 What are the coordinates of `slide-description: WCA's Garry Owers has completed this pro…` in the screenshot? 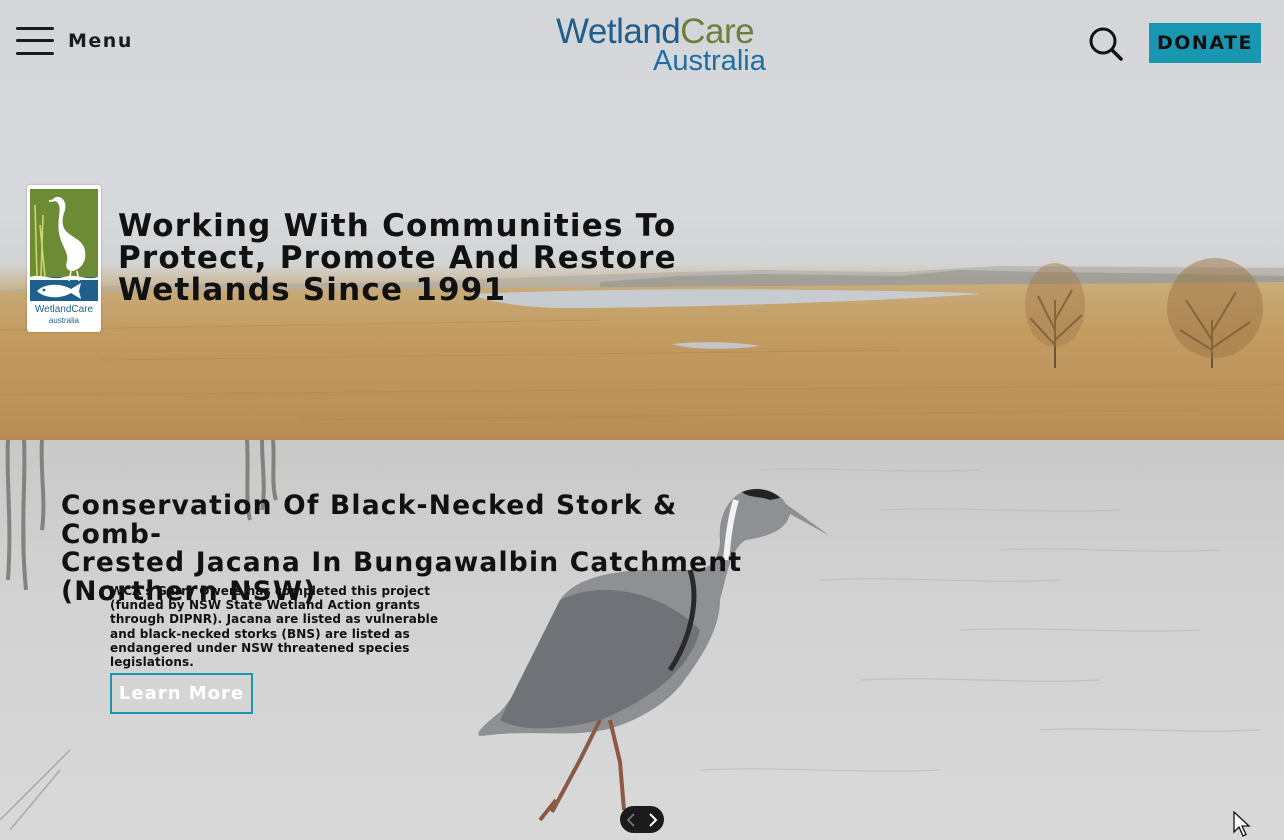 It's located at (280, 626).